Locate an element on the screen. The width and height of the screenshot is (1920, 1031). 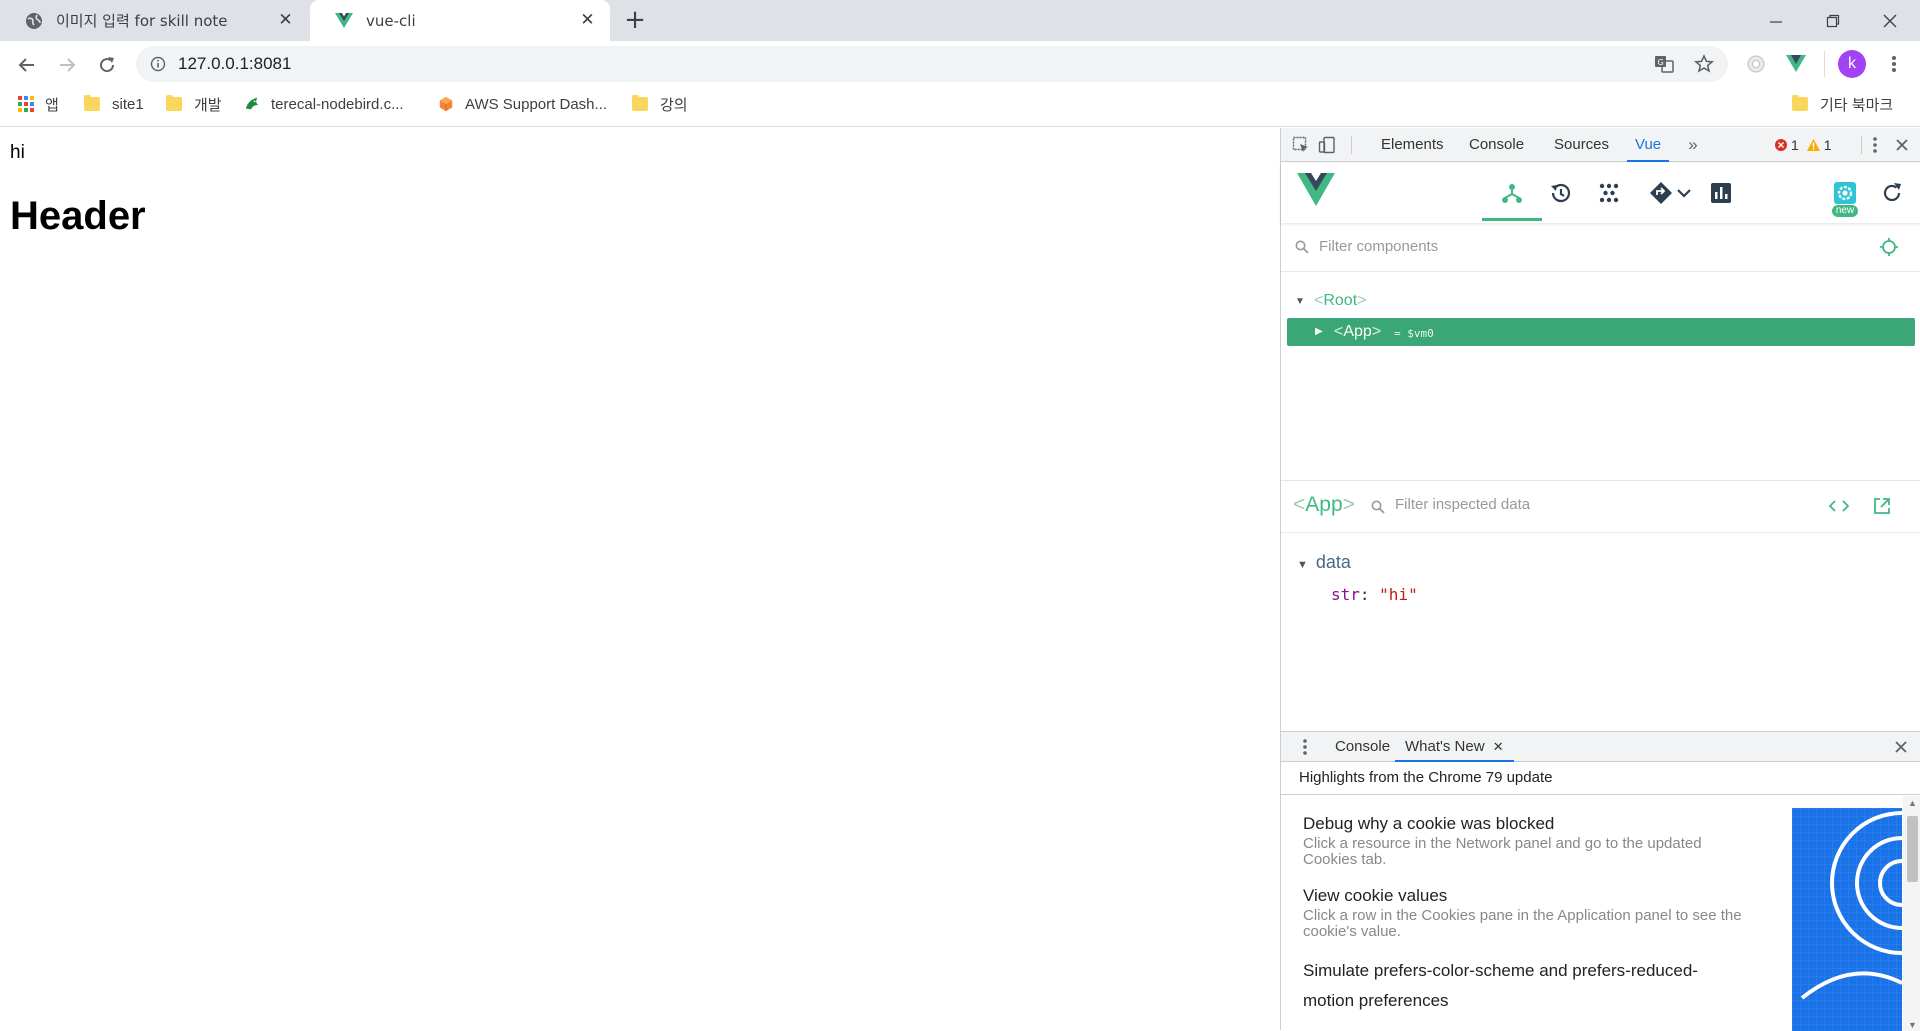
tab-title: 이미지 입력 for skill note is located at coordinates (142, 21).